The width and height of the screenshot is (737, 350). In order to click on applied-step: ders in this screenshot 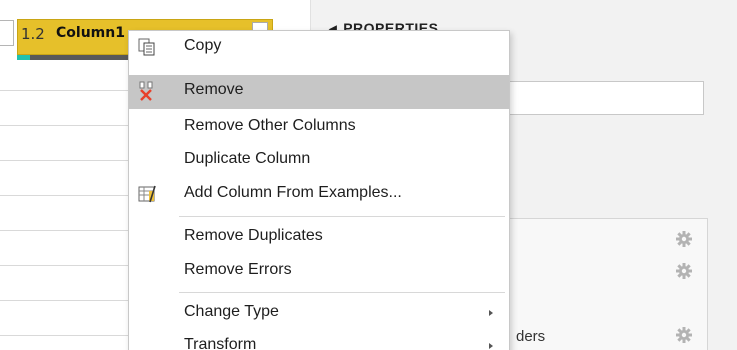, I will do `click(605, 337)`.